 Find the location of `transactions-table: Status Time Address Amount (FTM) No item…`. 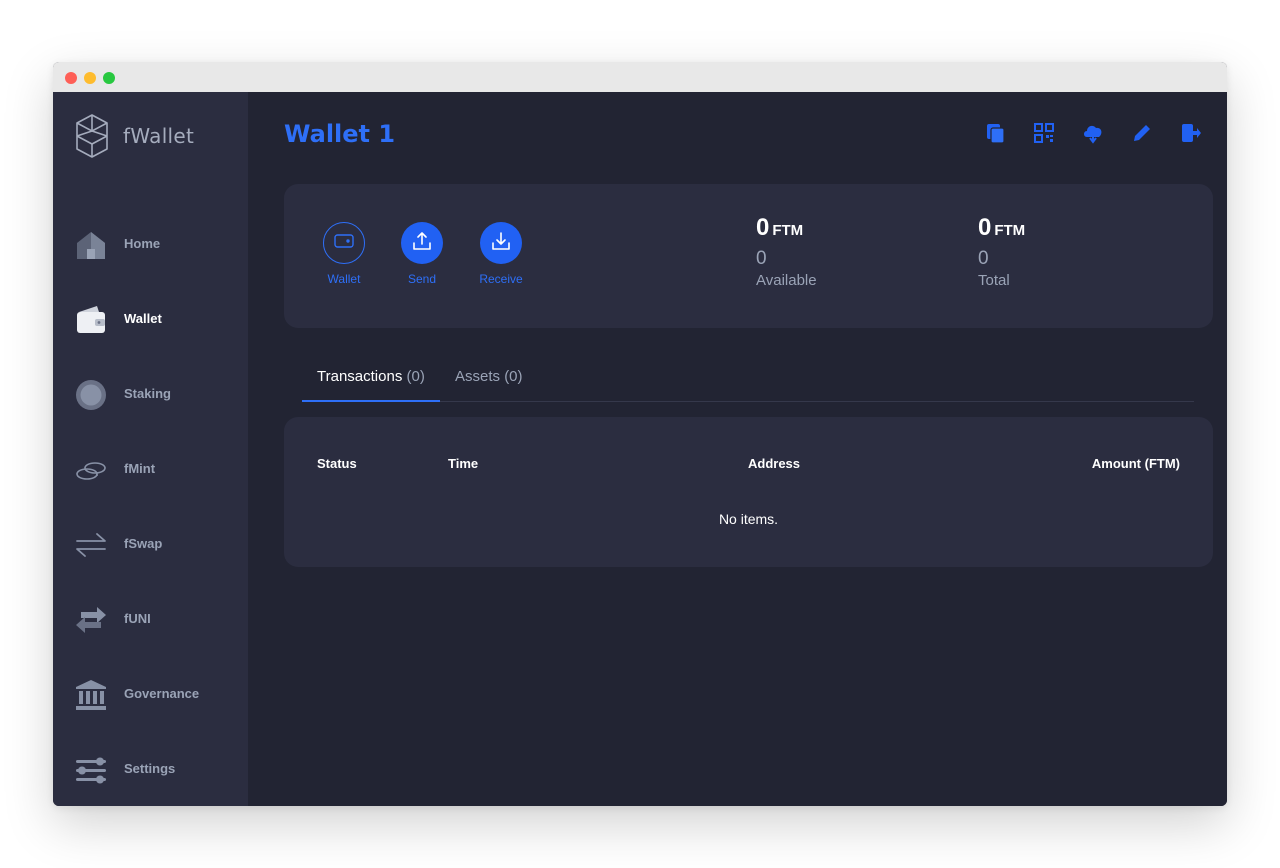

transactions-table: Status Time Address Amount (FTM) No item… is located at coordinates (748, 492).